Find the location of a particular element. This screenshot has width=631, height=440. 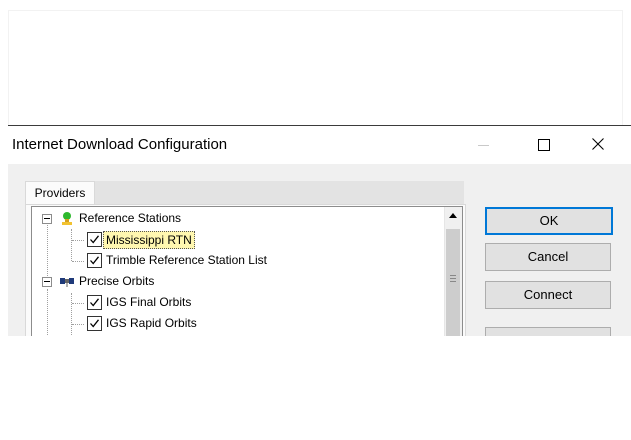

minimize-icon is located at coordinates (483, 145).